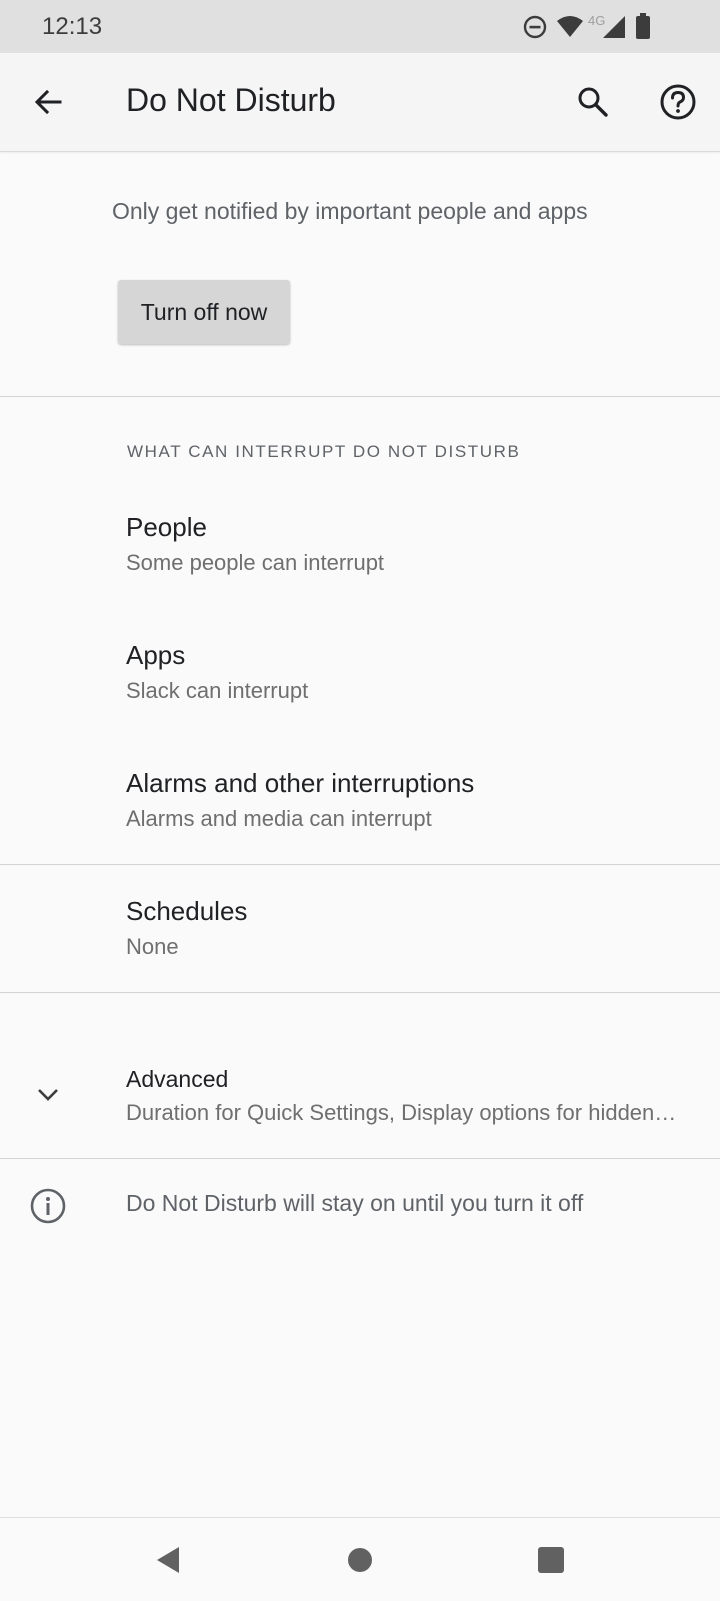 The height and width of the screenshot is (1601, 720). I want to click on status-bar: 12:13 4G, so click(360, 26).